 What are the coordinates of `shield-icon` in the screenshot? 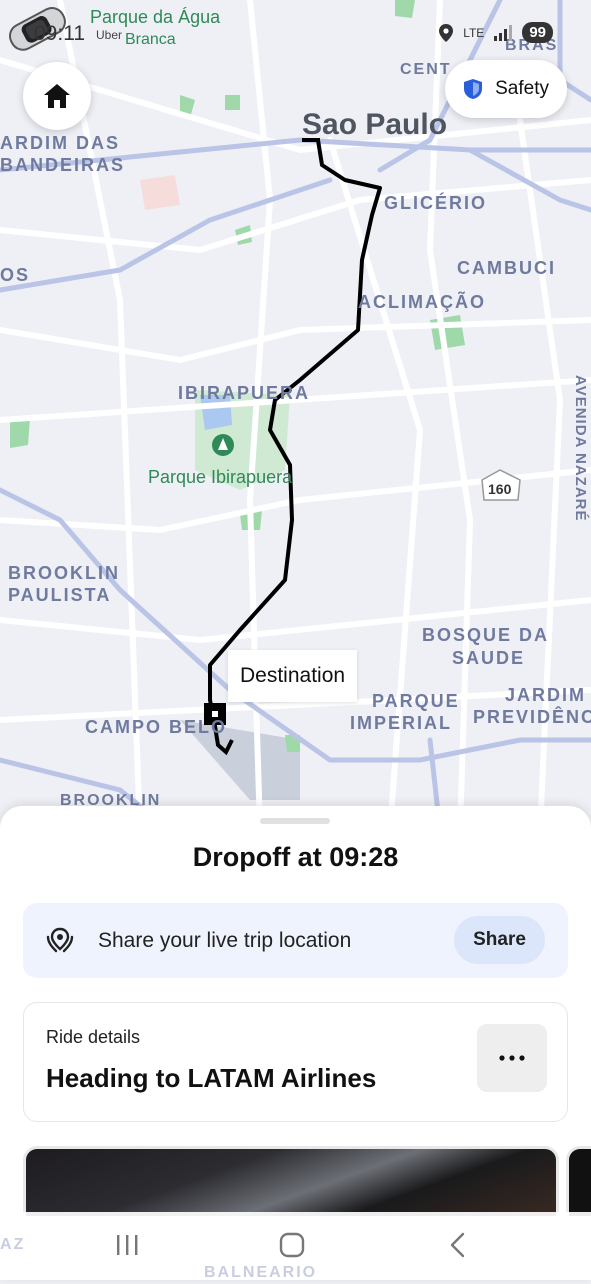 It's located at (473, 89).